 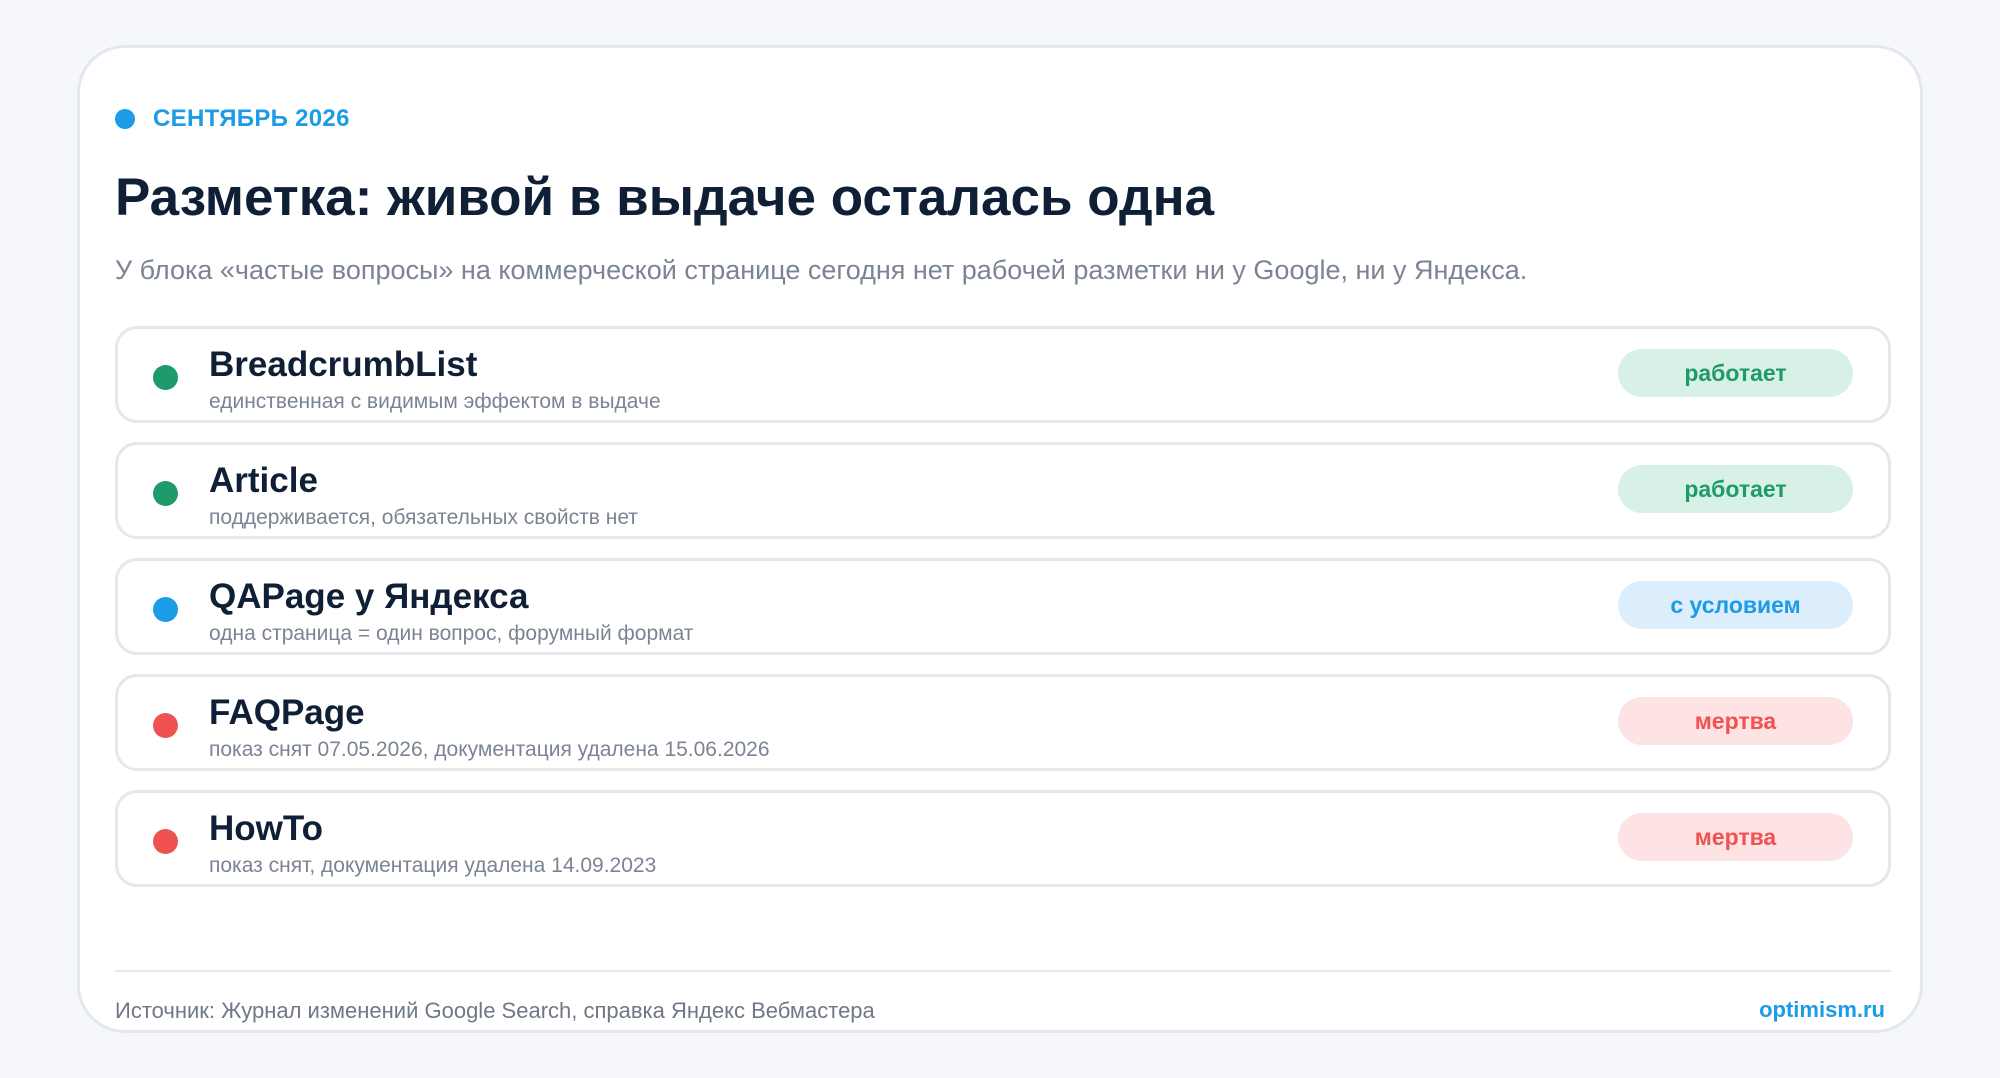 I want to click on brand-link: optimism.ru, so click(x=1822, y=1010).